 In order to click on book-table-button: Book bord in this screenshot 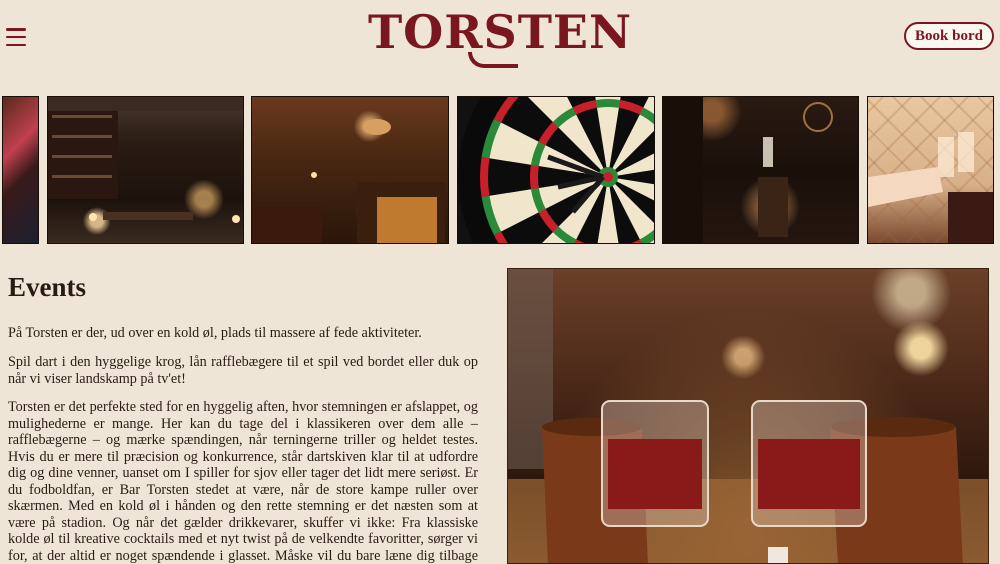, I will do `click(949, 36)`.